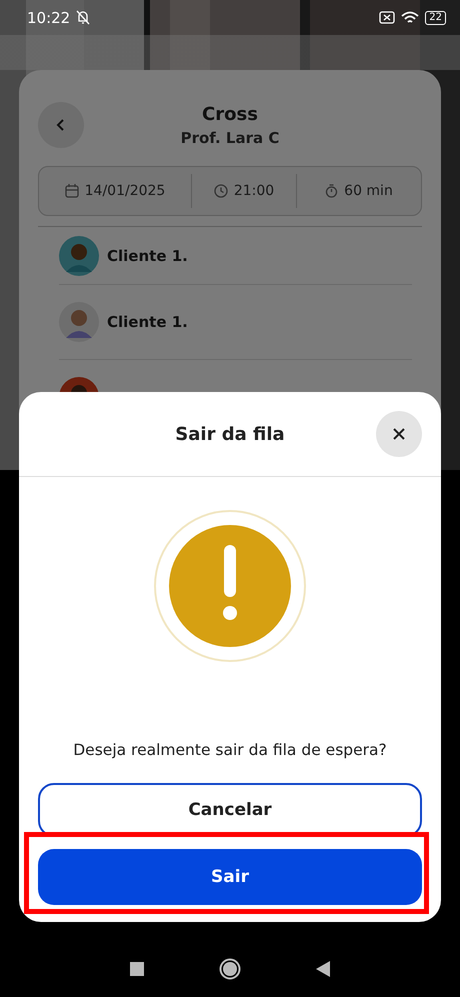  Describe the element at coordinates (230, 750) in the screenshot. I see `dialog-message: Deseja realmente sair da fila de espera?` at that location.